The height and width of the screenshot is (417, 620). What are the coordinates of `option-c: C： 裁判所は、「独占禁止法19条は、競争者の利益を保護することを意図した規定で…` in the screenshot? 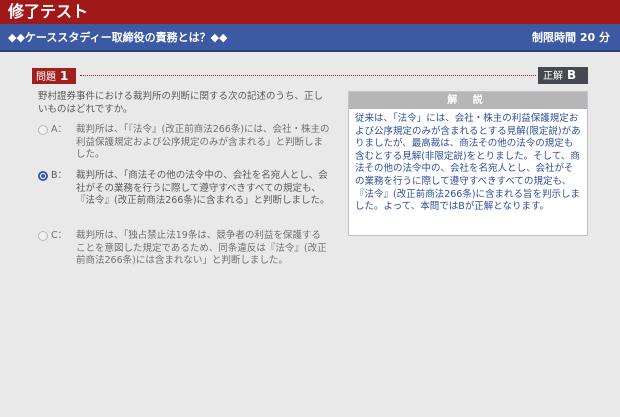 It's located at (184, 249).